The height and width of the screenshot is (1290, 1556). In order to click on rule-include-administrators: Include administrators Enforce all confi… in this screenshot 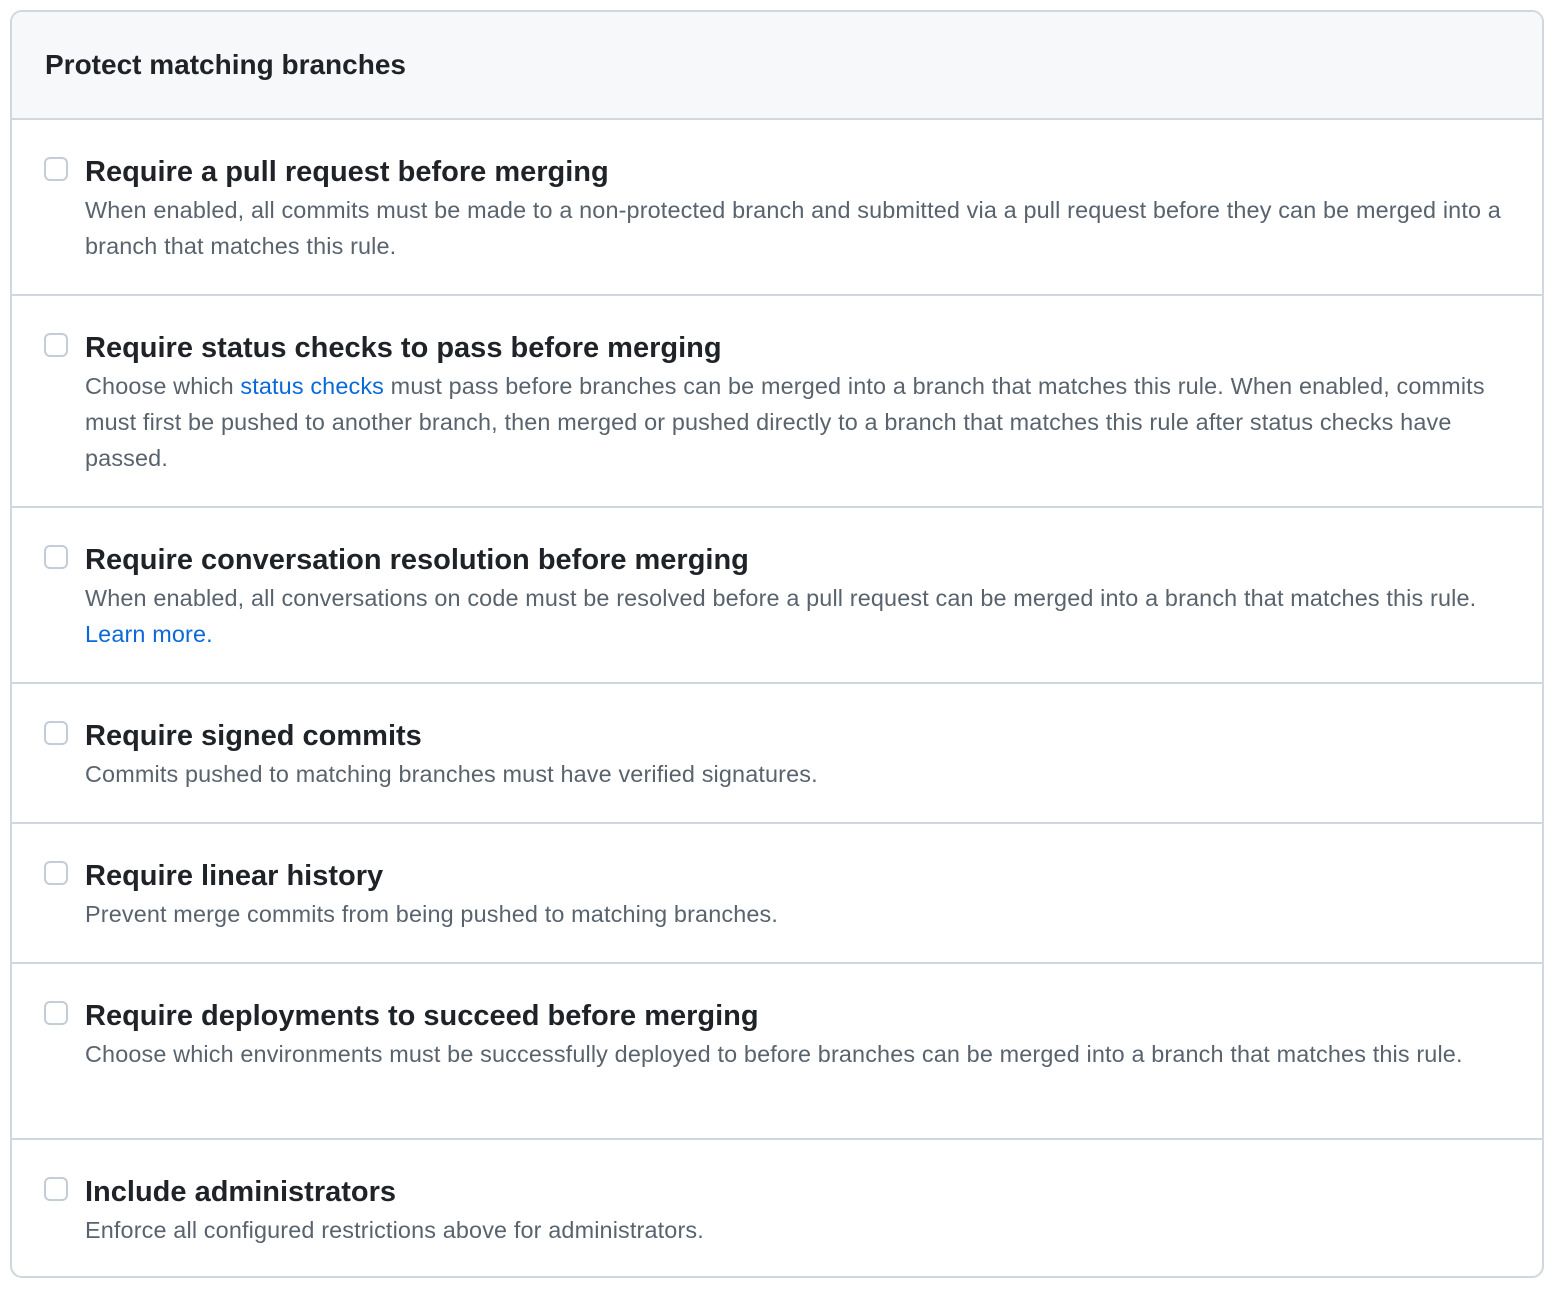, I will do `click(777, 1208)`.